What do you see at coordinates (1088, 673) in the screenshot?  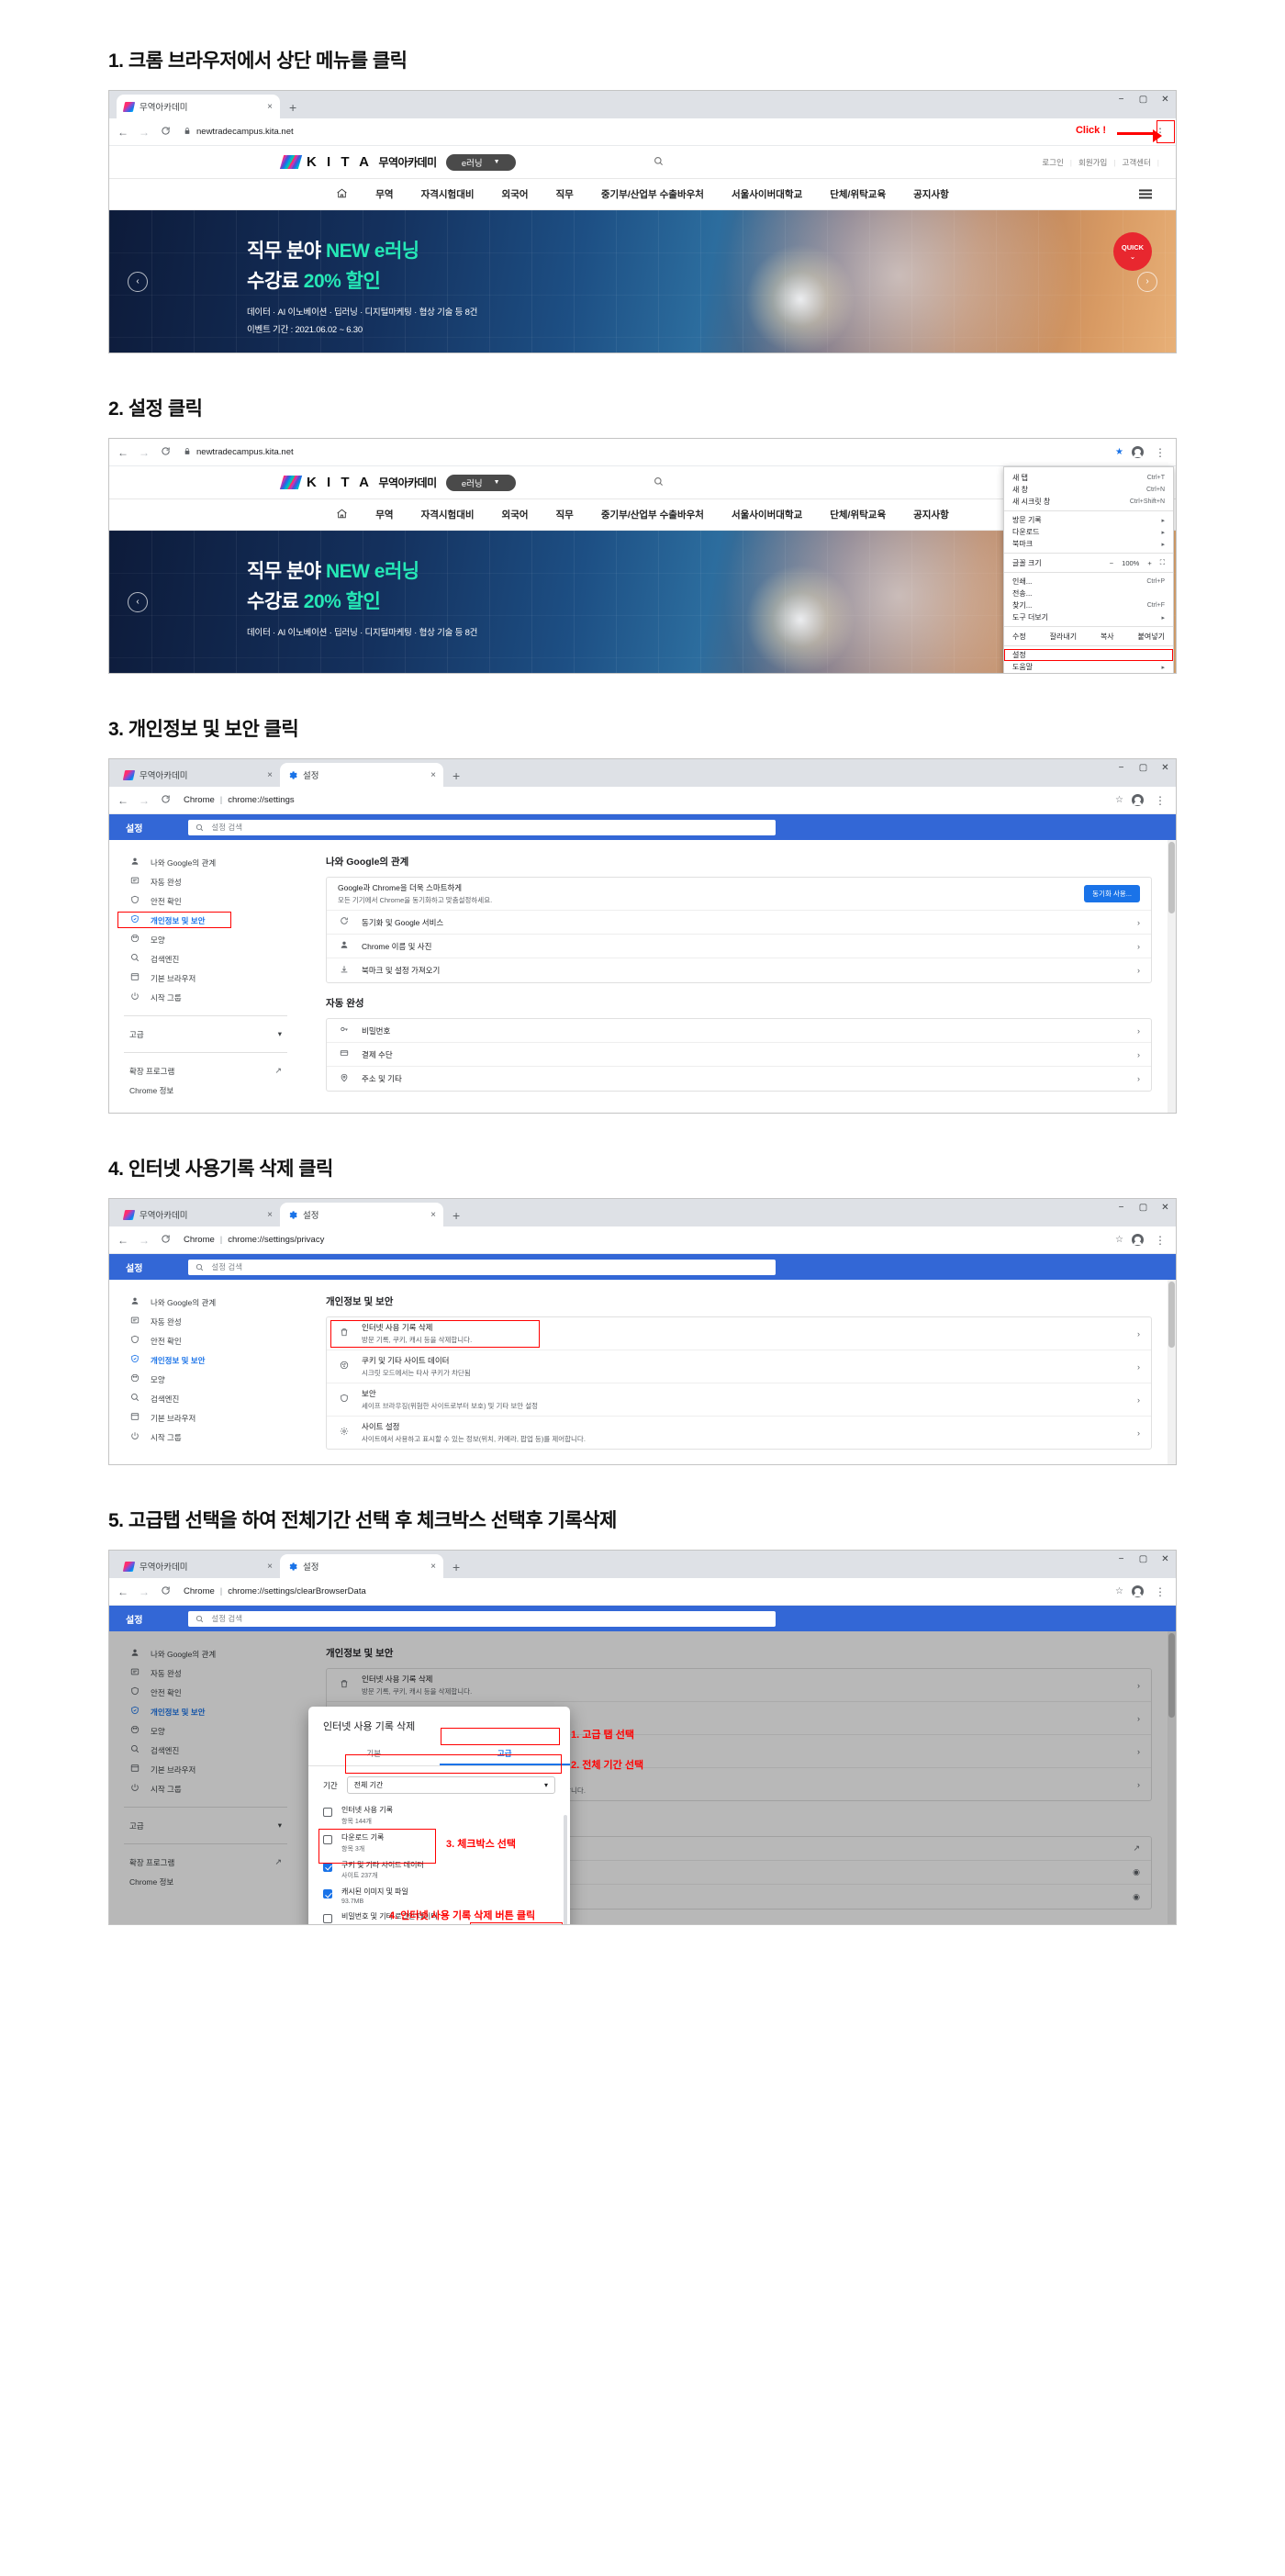 I see `menu-item-exit: 종료` at bounding box center [1088, 673].